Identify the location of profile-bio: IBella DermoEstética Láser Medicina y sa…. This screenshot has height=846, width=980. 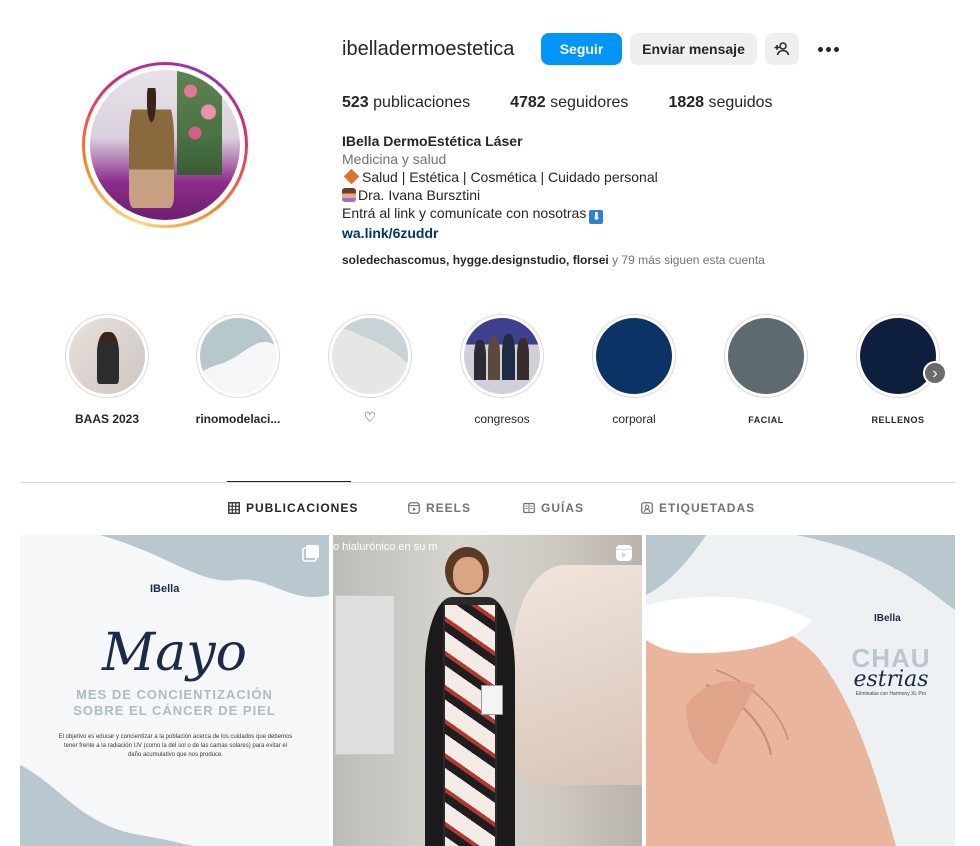
(500, 187).